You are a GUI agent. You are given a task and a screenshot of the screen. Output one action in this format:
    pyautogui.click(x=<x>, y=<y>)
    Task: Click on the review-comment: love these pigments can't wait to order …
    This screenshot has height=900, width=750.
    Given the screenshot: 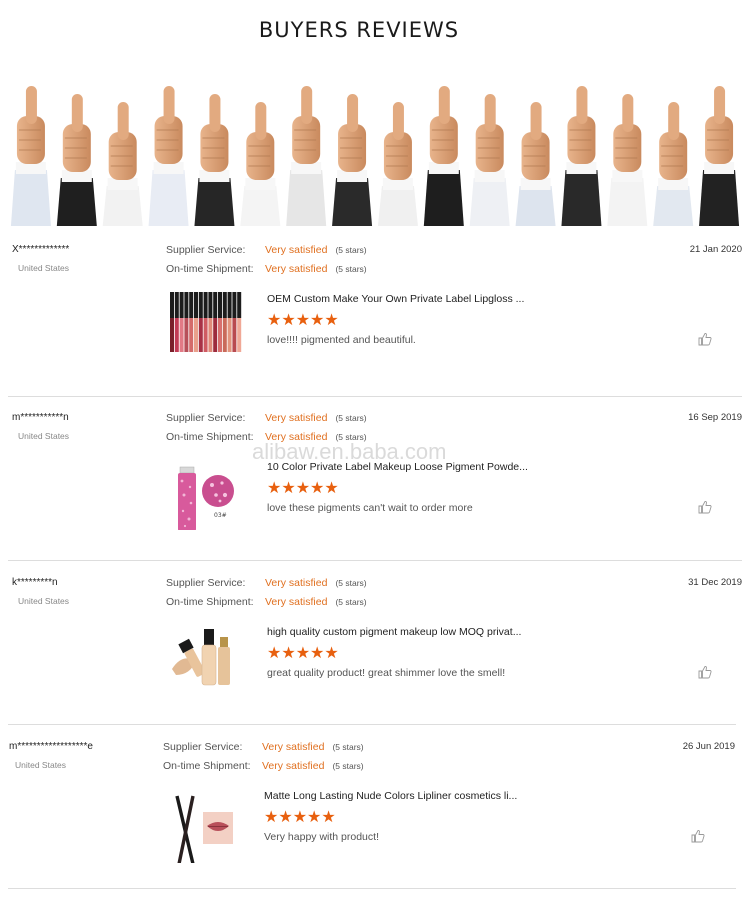 What is the action you would take?
    pyautogui.click(x=370, y=508)
    